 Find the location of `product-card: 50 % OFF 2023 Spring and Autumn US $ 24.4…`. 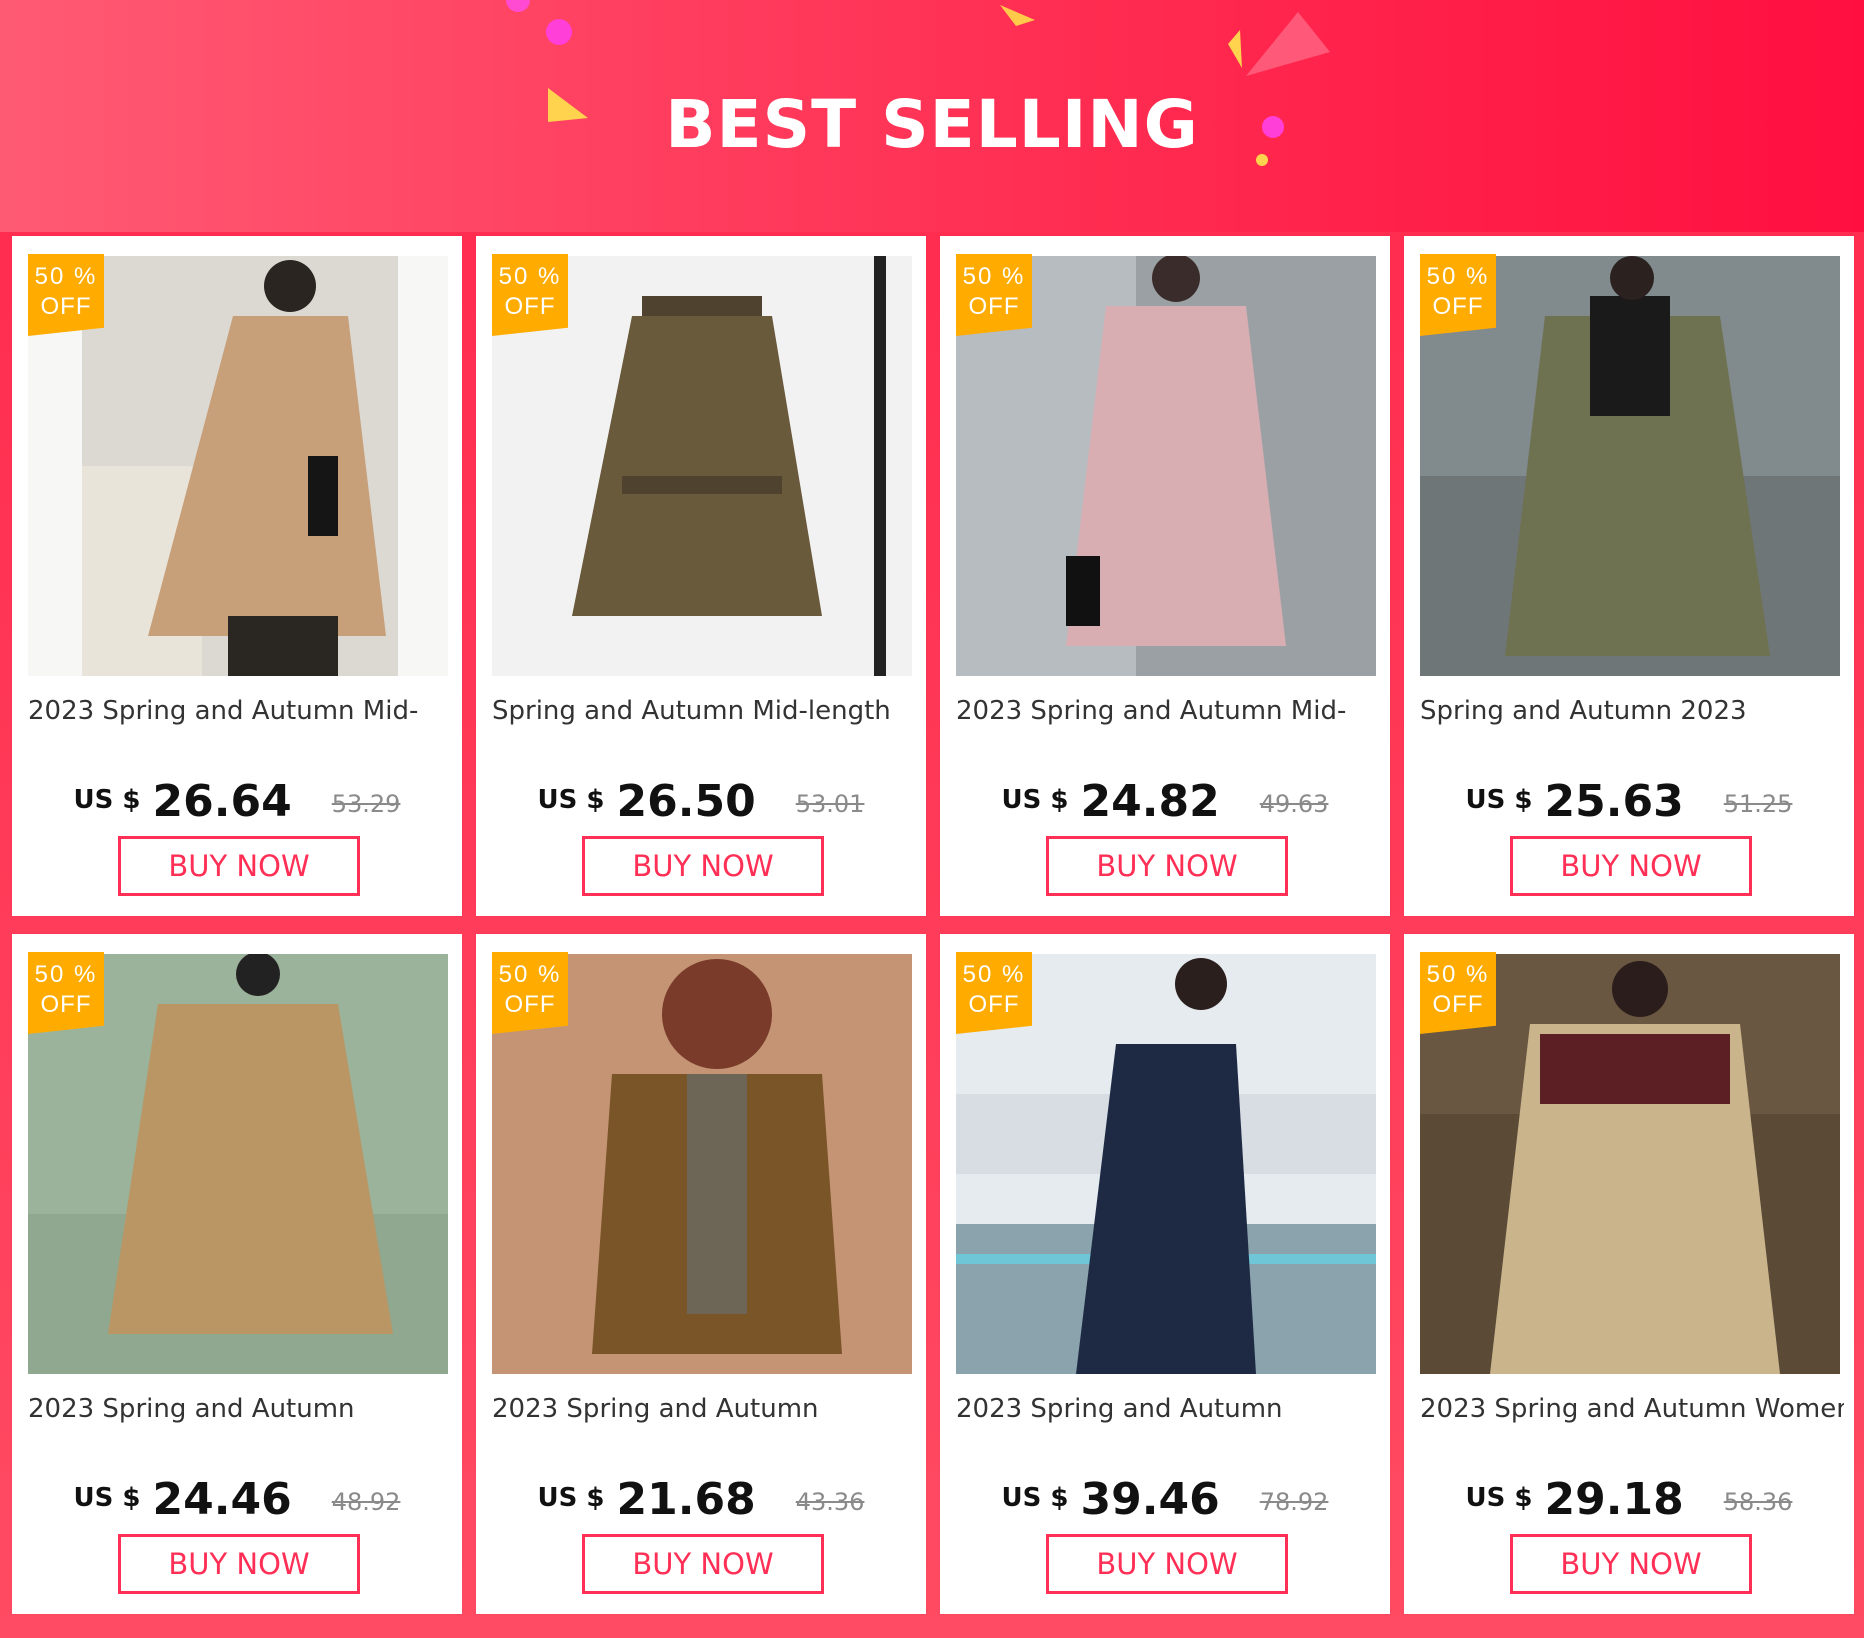

product-card: 50 % OFF 2023 Spring and Autumn US $ 24.4… is located at coordinates (237, 1274).